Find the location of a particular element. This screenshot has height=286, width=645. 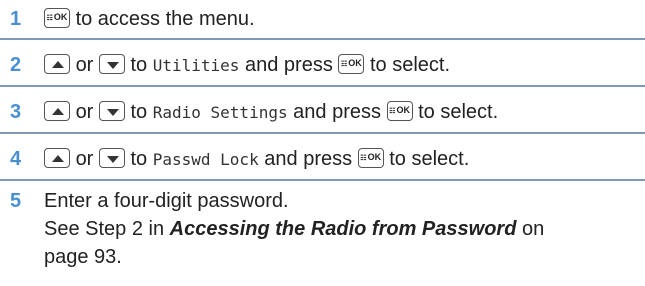

step-number: 1 is located at coordinates (16, 19).